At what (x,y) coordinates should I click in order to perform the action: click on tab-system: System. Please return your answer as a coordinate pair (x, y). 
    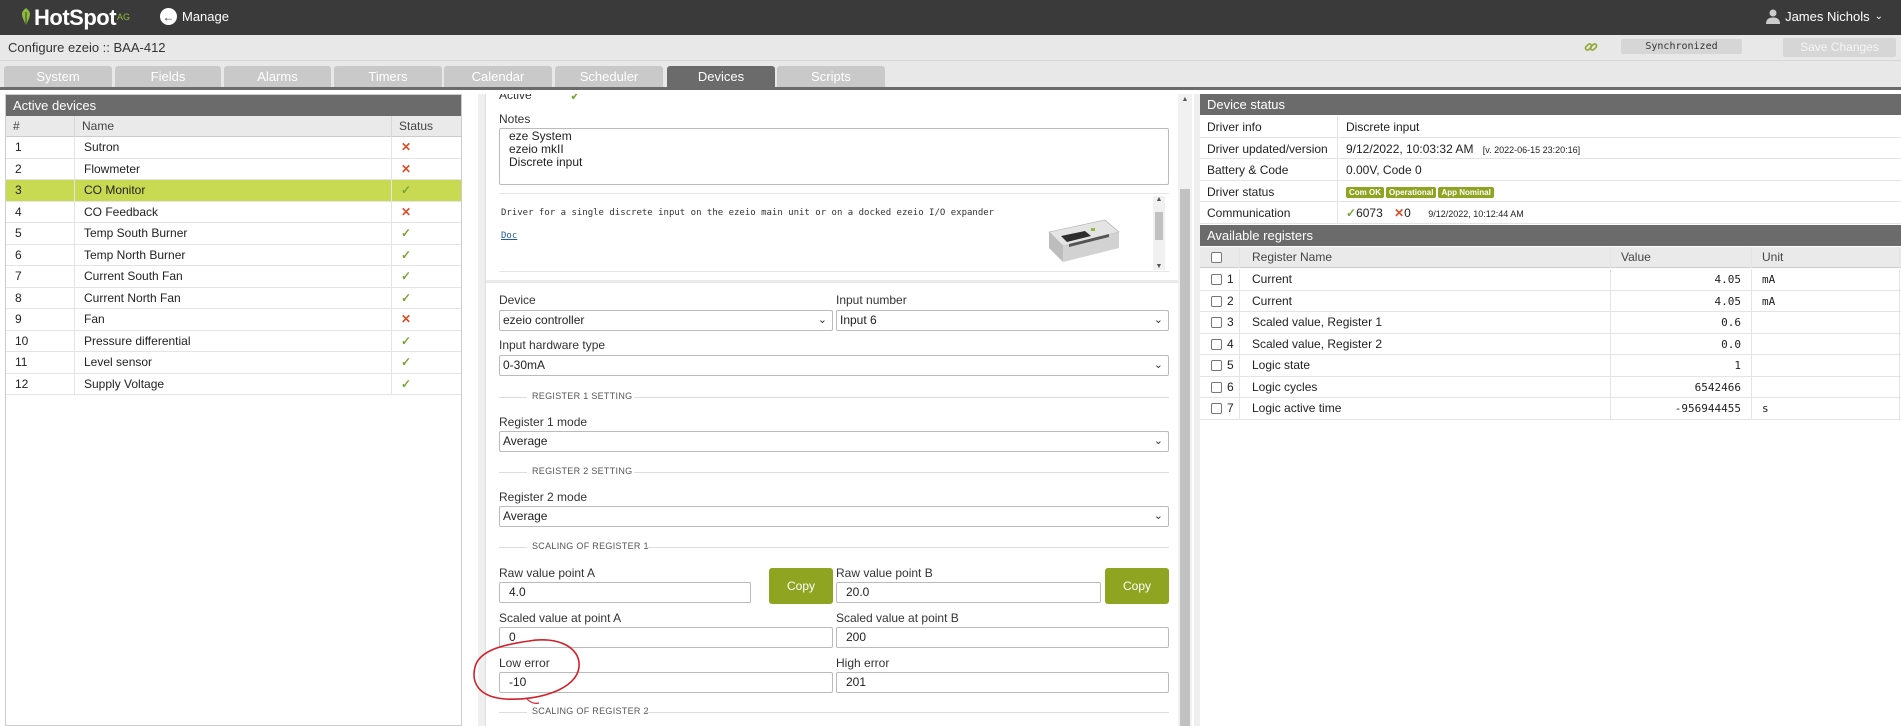
    Looking at the image, I should click on (58, 76).